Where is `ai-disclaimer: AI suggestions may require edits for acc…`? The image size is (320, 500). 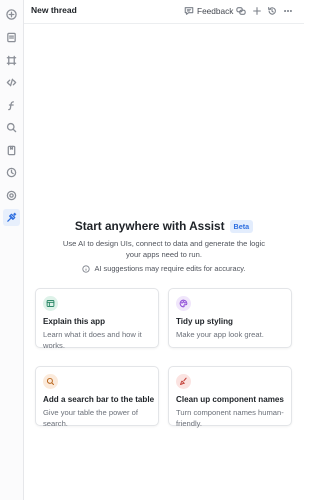 ai-disclaimer: AI suggestions may require edits for acc… is located at coordinates (164, 268).